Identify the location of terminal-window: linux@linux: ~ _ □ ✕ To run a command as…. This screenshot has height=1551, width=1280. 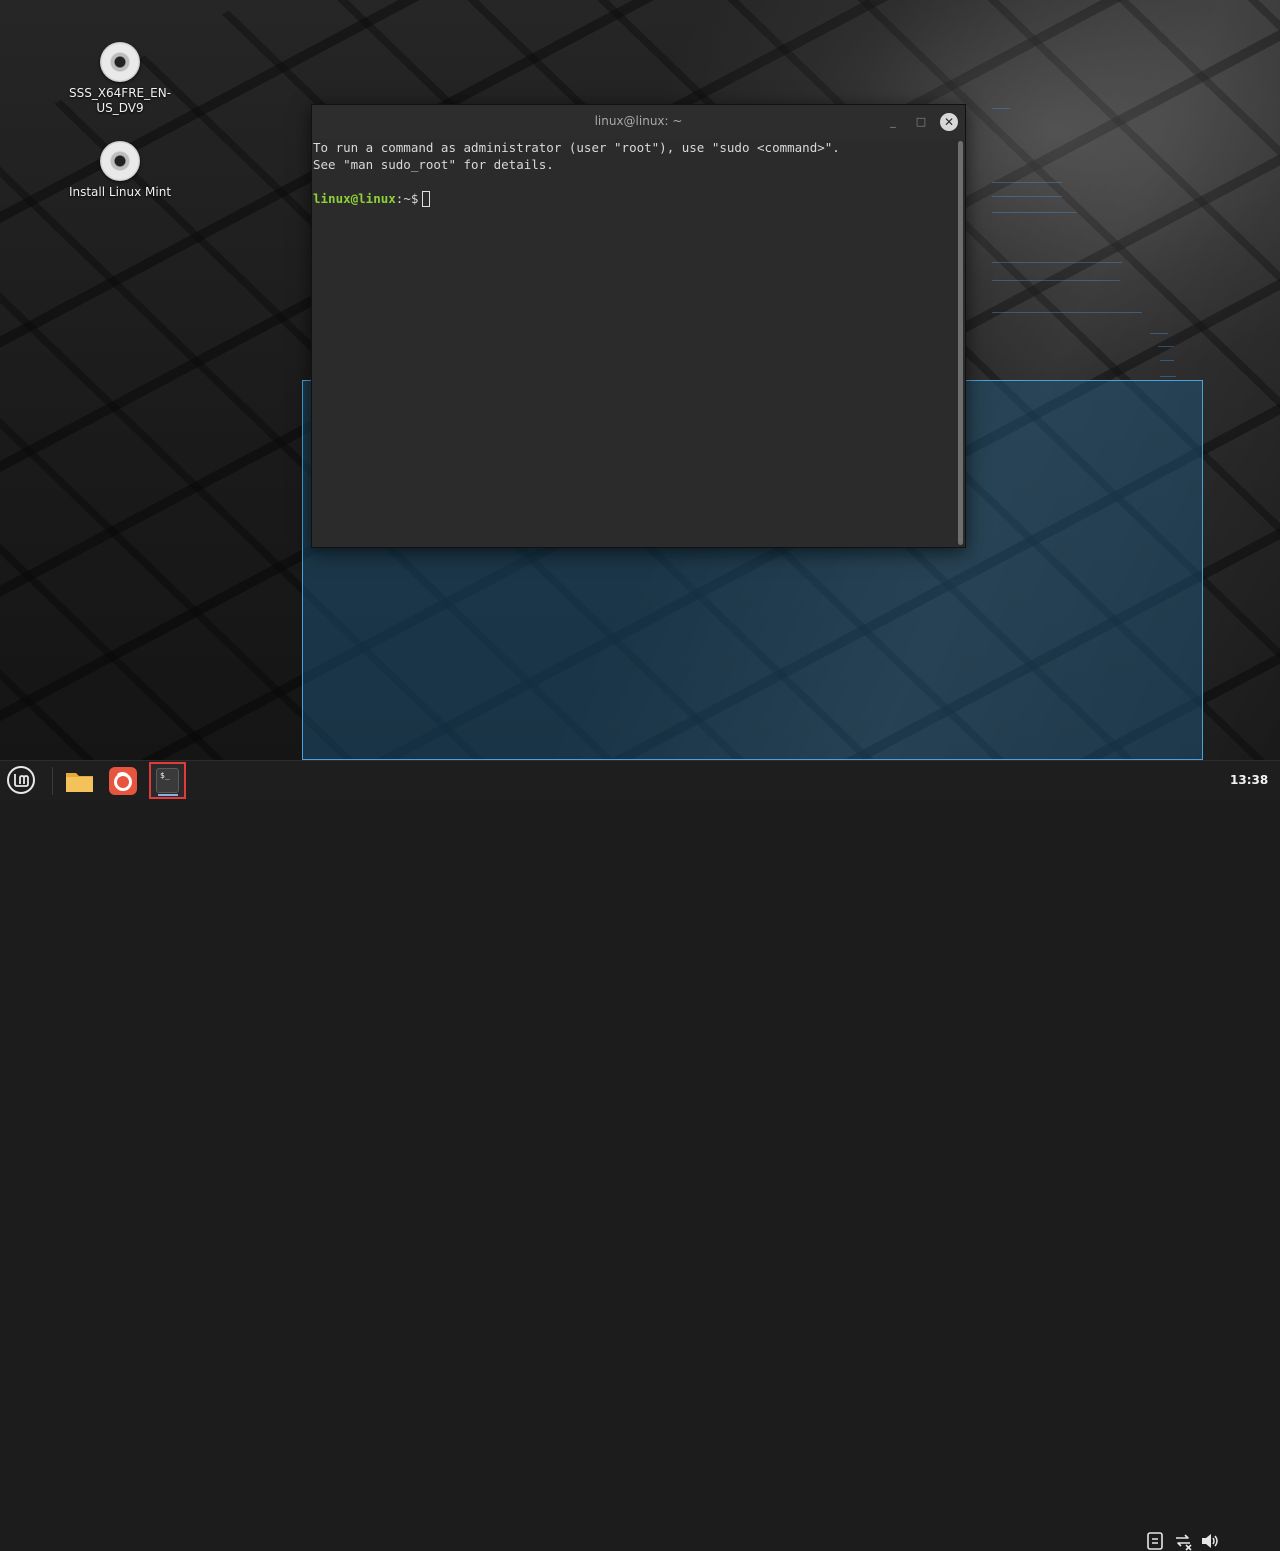
(638, 326).